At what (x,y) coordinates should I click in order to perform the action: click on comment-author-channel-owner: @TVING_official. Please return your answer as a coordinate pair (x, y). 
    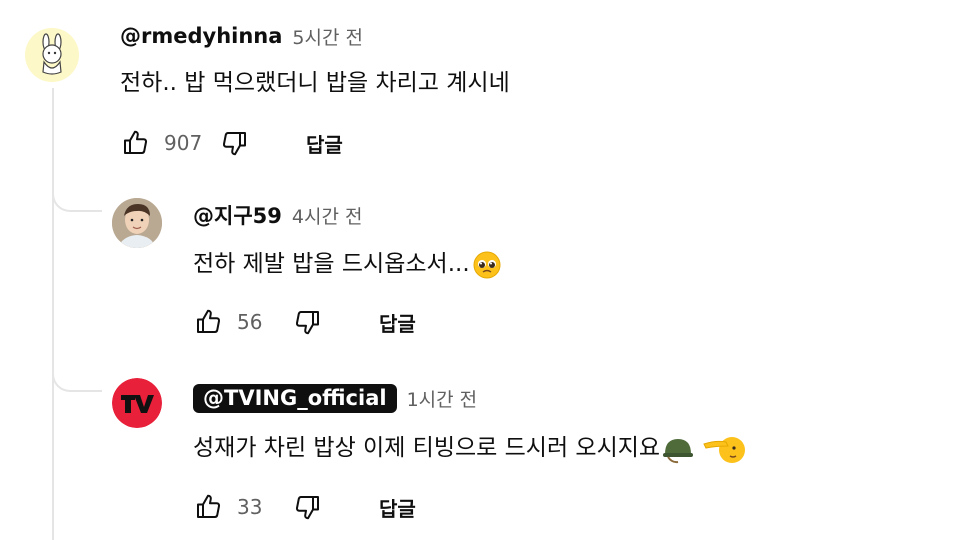
    Looking at the image, I should click on (295, 398).